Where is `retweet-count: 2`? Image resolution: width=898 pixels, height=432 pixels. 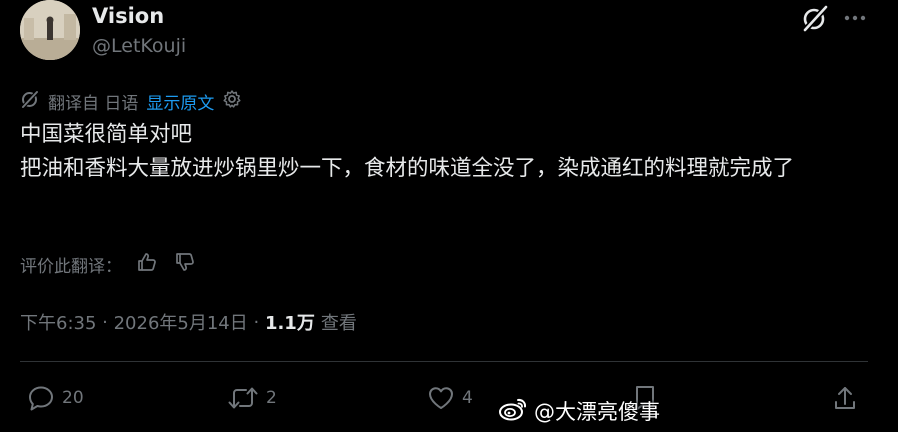 retweet-count: 2 is located at coordinates (271, 398).